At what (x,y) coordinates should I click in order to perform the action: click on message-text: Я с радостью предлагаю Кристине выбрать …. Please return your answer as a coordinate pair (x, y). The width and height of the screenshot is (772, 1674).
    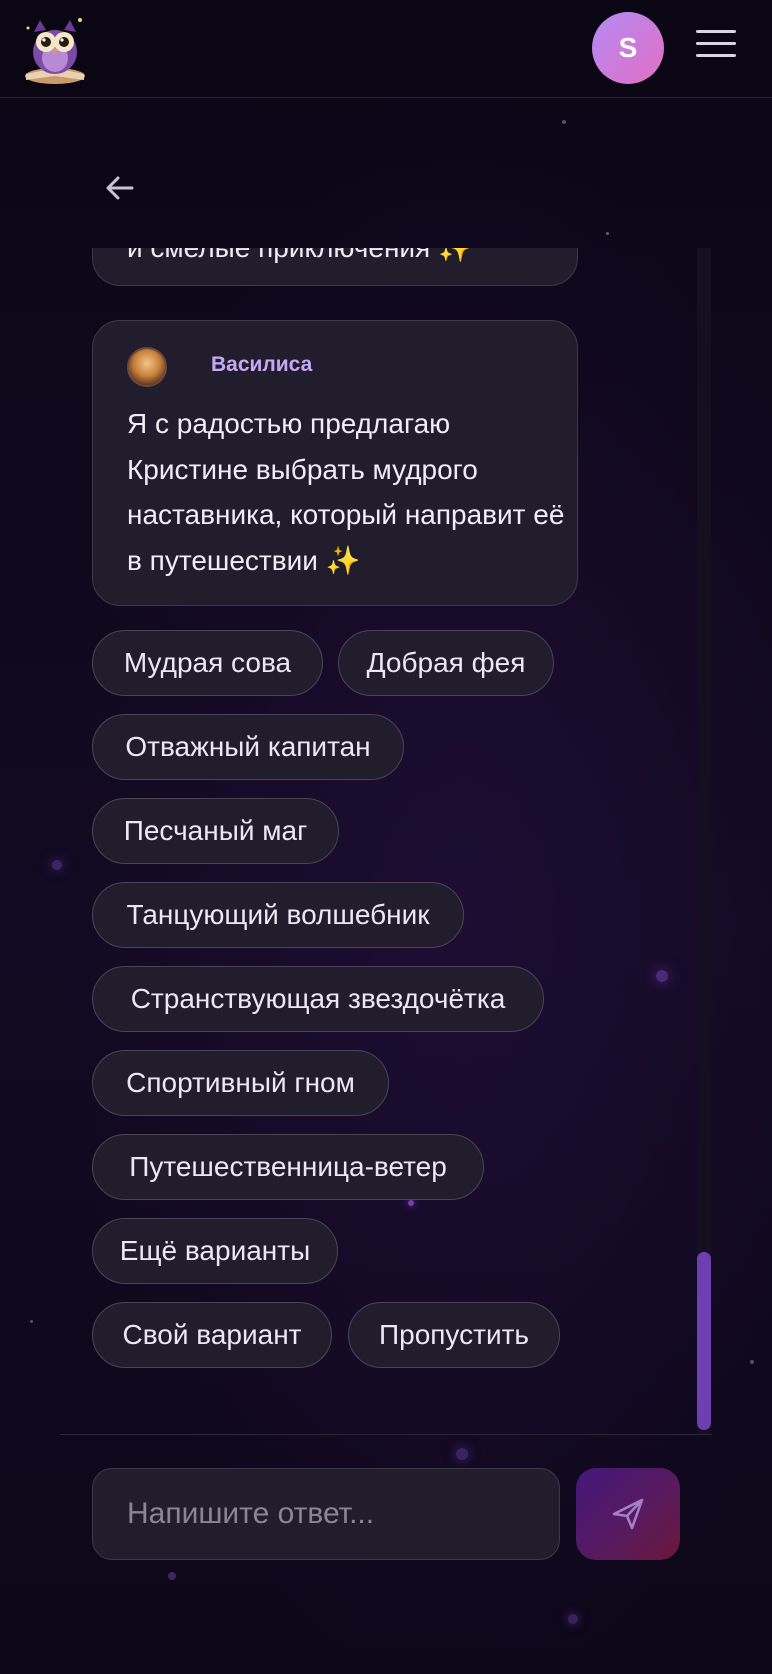
    Looking at the image, I should click on (346, 492).